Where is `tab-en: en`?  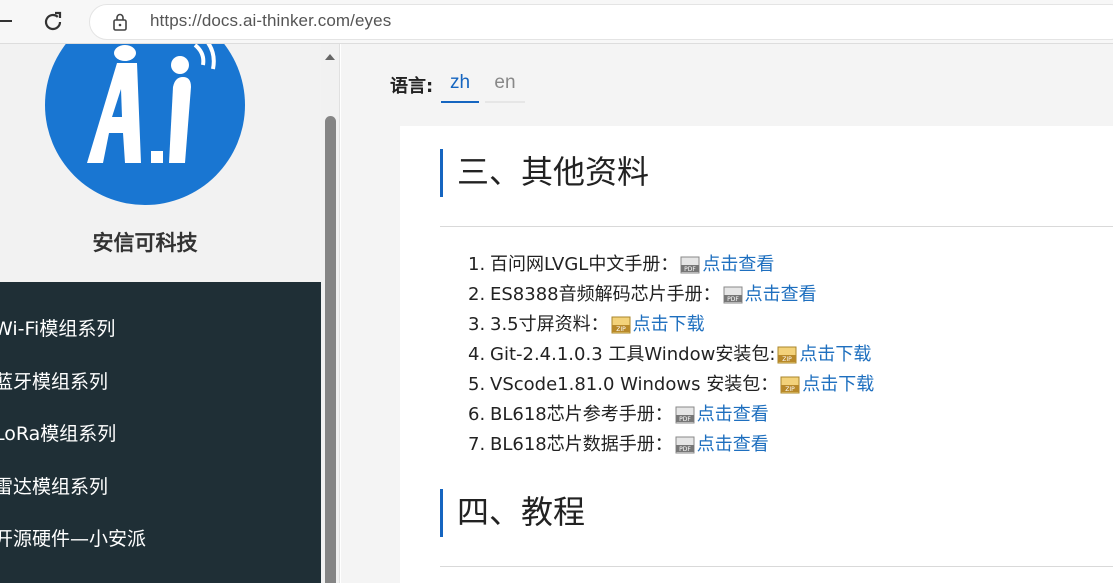 tab-en: en is located at coordinates (505, 83).